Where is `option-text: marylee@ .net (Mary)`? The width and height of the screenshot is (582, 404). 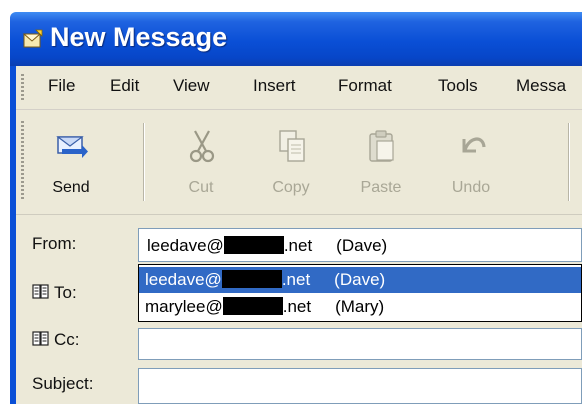 option-text: marylee@ .net (Mary) is located at coordinates (264, 307).